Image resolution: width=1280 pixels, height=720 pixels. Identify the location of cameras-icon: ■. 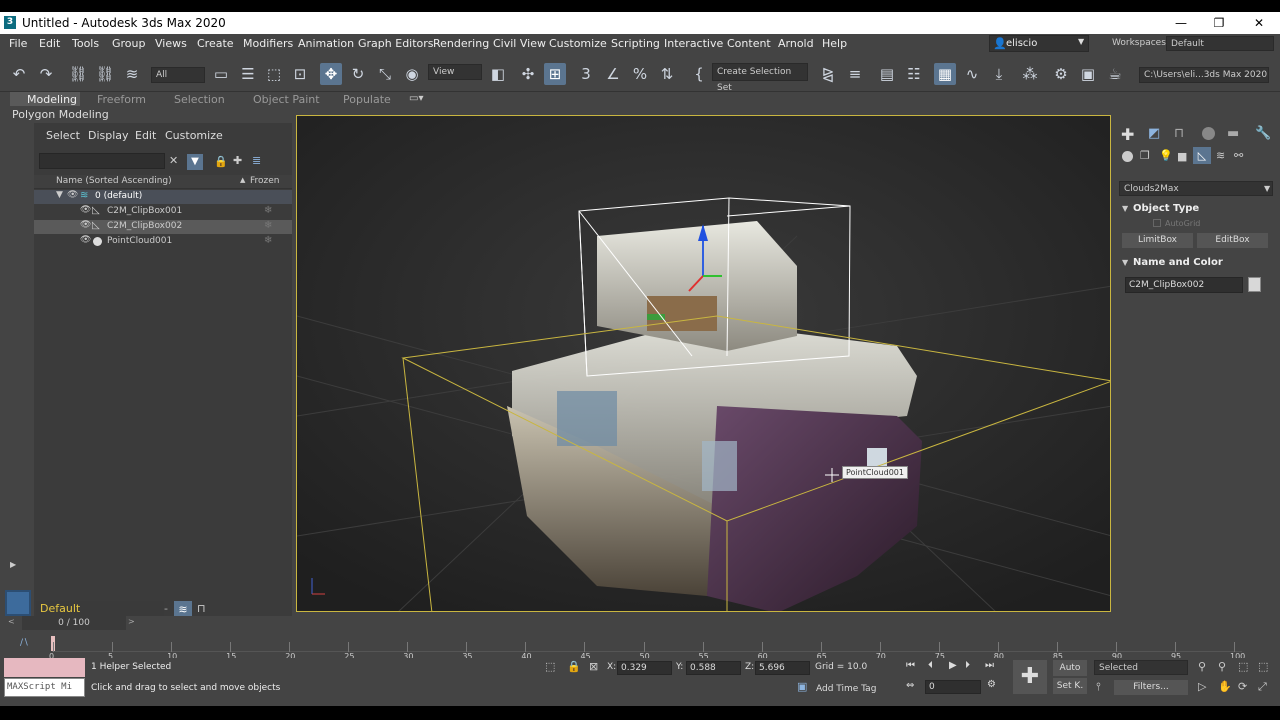
(1182, 156).